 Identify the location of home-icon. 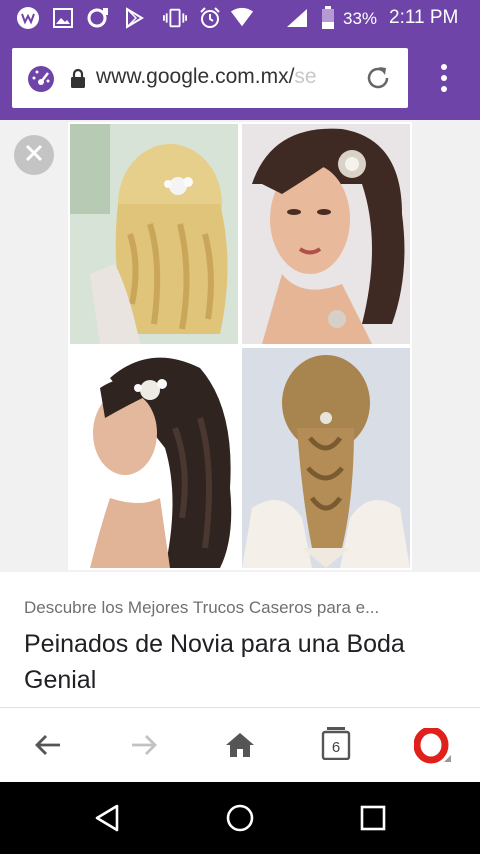
(240, 745).